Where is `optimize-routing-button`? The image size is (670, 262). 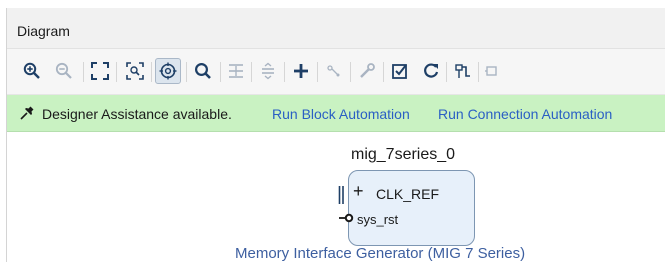
optimize-routing-button is located at coordinates (463, 71).